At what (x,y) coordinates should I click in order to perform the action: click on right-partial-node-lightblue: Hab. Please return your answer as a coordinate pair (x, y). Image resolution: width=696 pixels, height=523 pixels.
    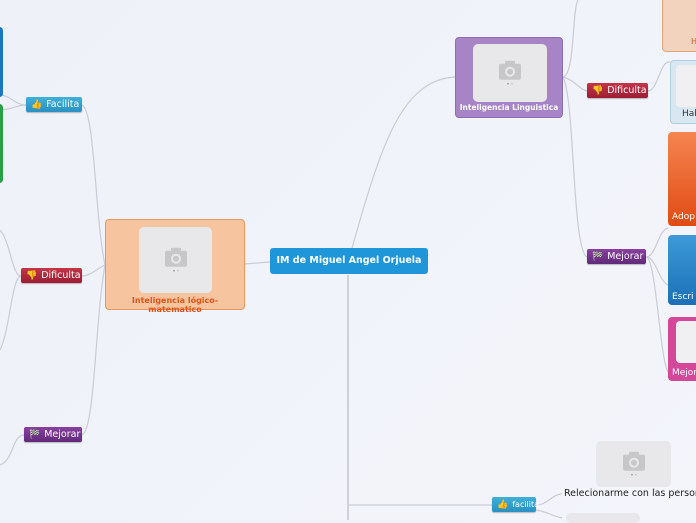
    Looking at the image, I should click on (683, 92).